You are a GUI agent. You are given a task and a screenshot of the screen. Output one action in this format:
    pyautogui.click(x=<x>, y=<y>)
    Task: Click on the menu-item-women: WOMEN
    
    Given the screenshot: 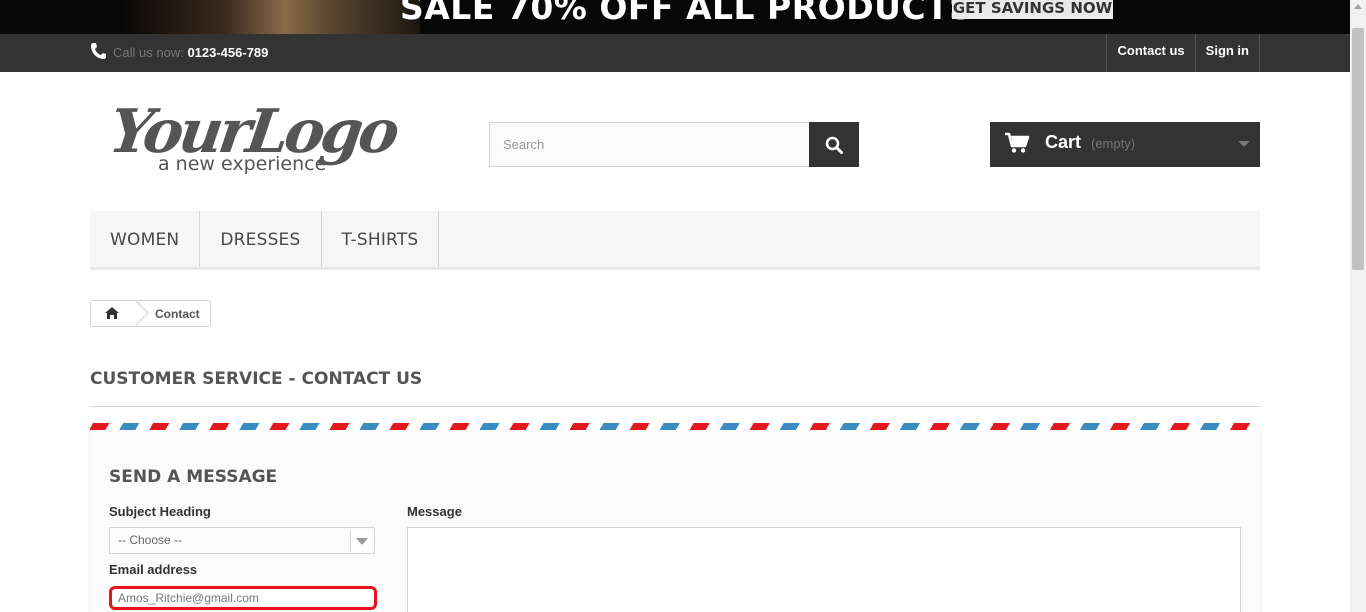 What is the action you would take?
    pyautogui.click(x=145, y=239)
    